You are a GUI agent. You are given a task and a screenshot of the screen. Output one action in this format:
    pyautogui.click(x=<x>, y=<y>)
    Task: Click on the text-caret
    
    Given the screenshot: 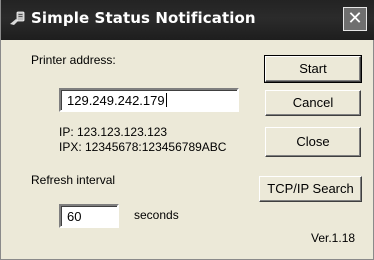 What is the action you would take?
    pyautogui.click(x=166, y=100)
    